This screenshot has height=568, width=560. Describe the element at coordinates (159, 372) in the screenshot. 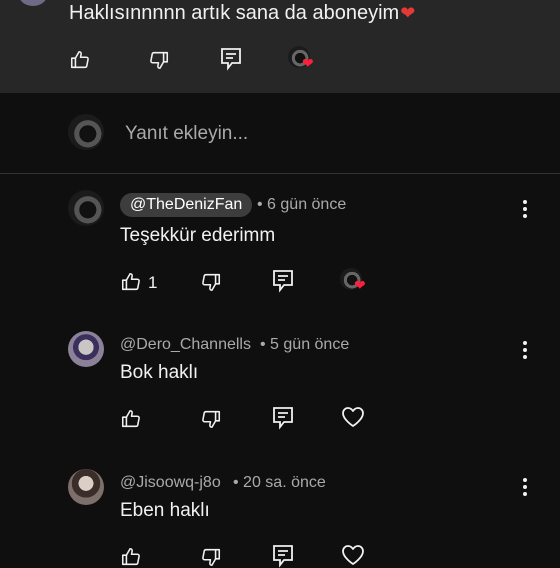

I see `reply-text: Bok haklı` at that location.